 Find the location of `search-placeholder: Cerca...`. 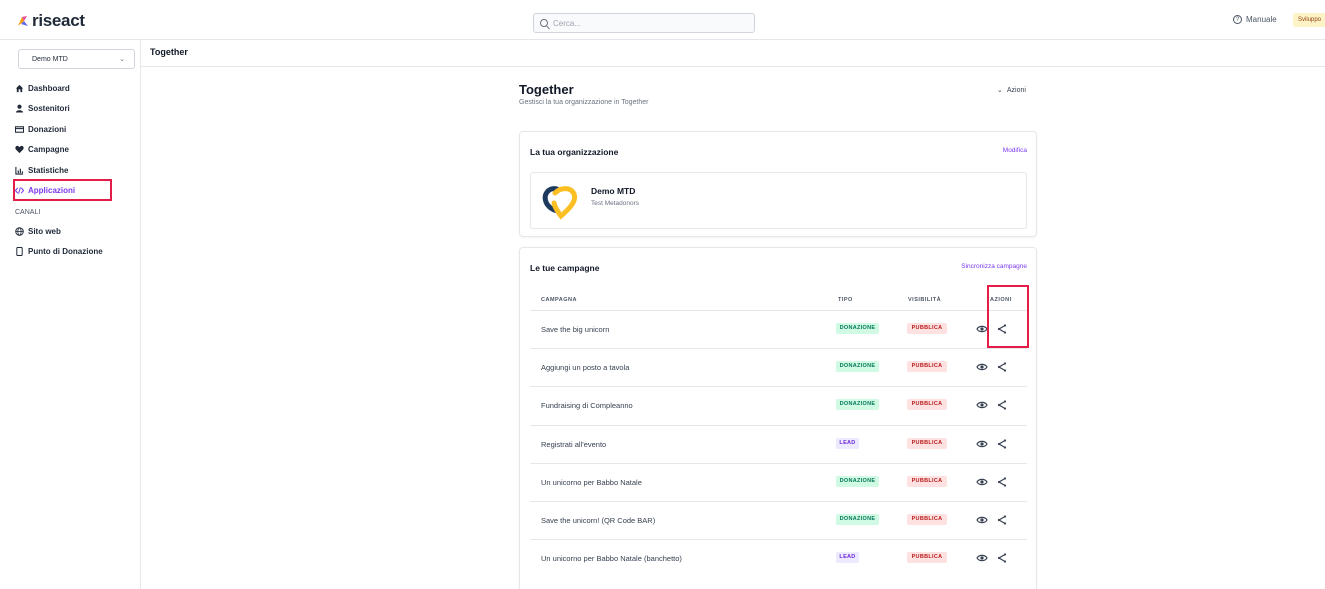

search-placeholder: Cerca... is located at coordinates (567, 23).